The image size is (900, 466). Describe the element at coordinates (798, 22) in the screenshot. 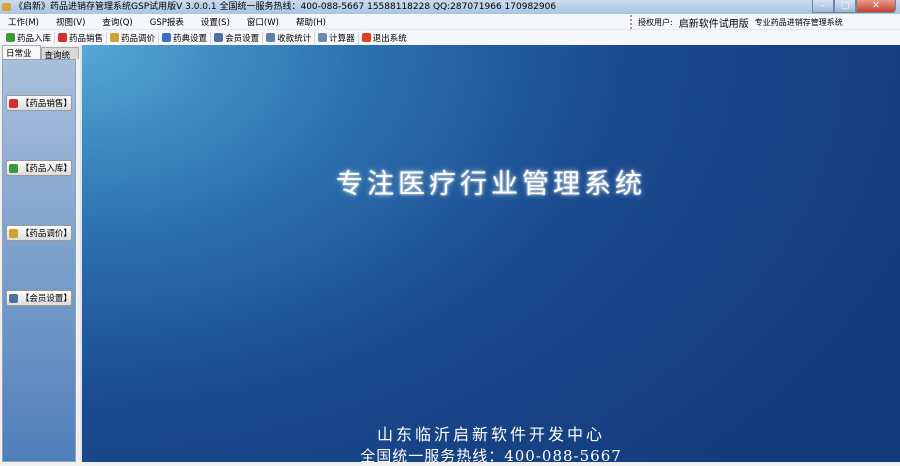

I see `product-name: 专业药品进销存管理系统` at that location.